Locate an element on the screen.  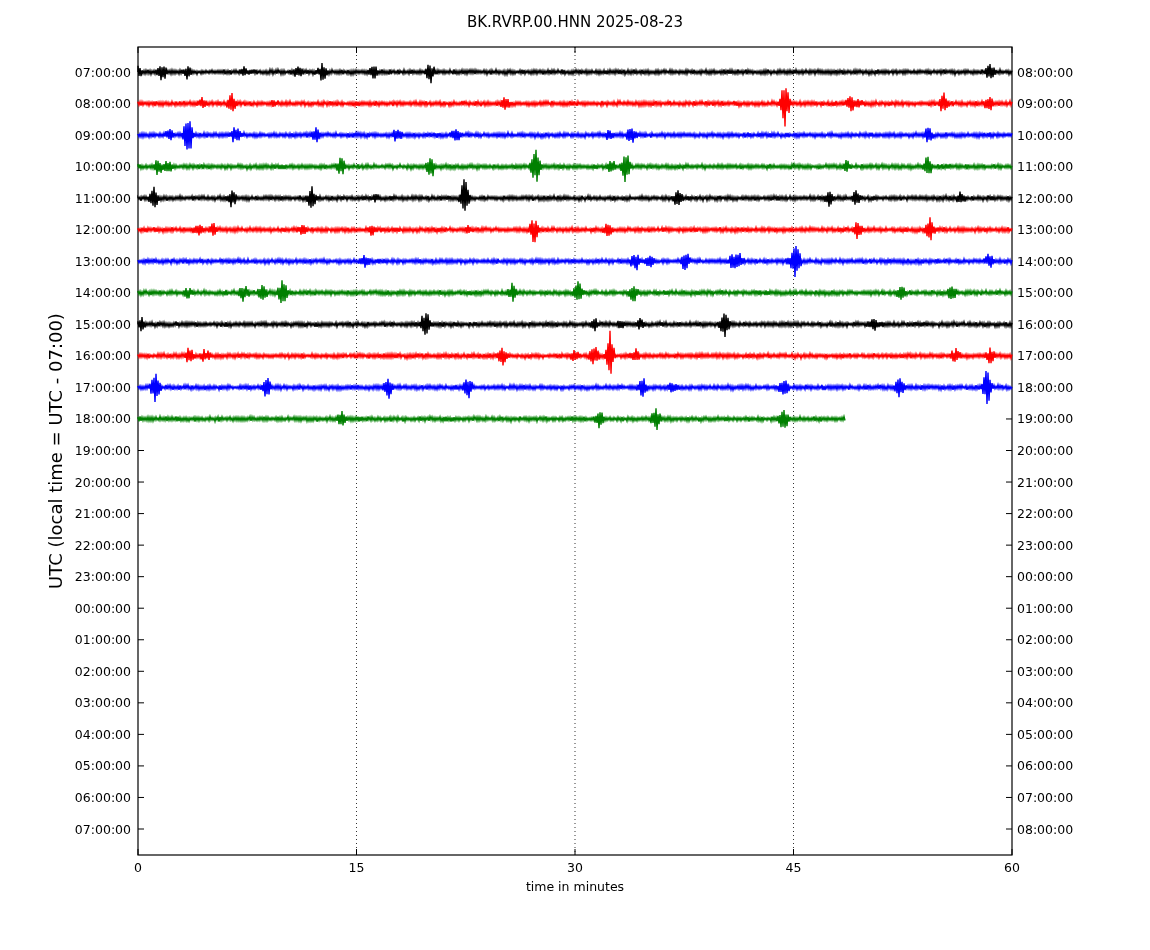
plot-title: BK.RVRP.00.HNN 2025-08-23 is located at coordinates (575, 22).